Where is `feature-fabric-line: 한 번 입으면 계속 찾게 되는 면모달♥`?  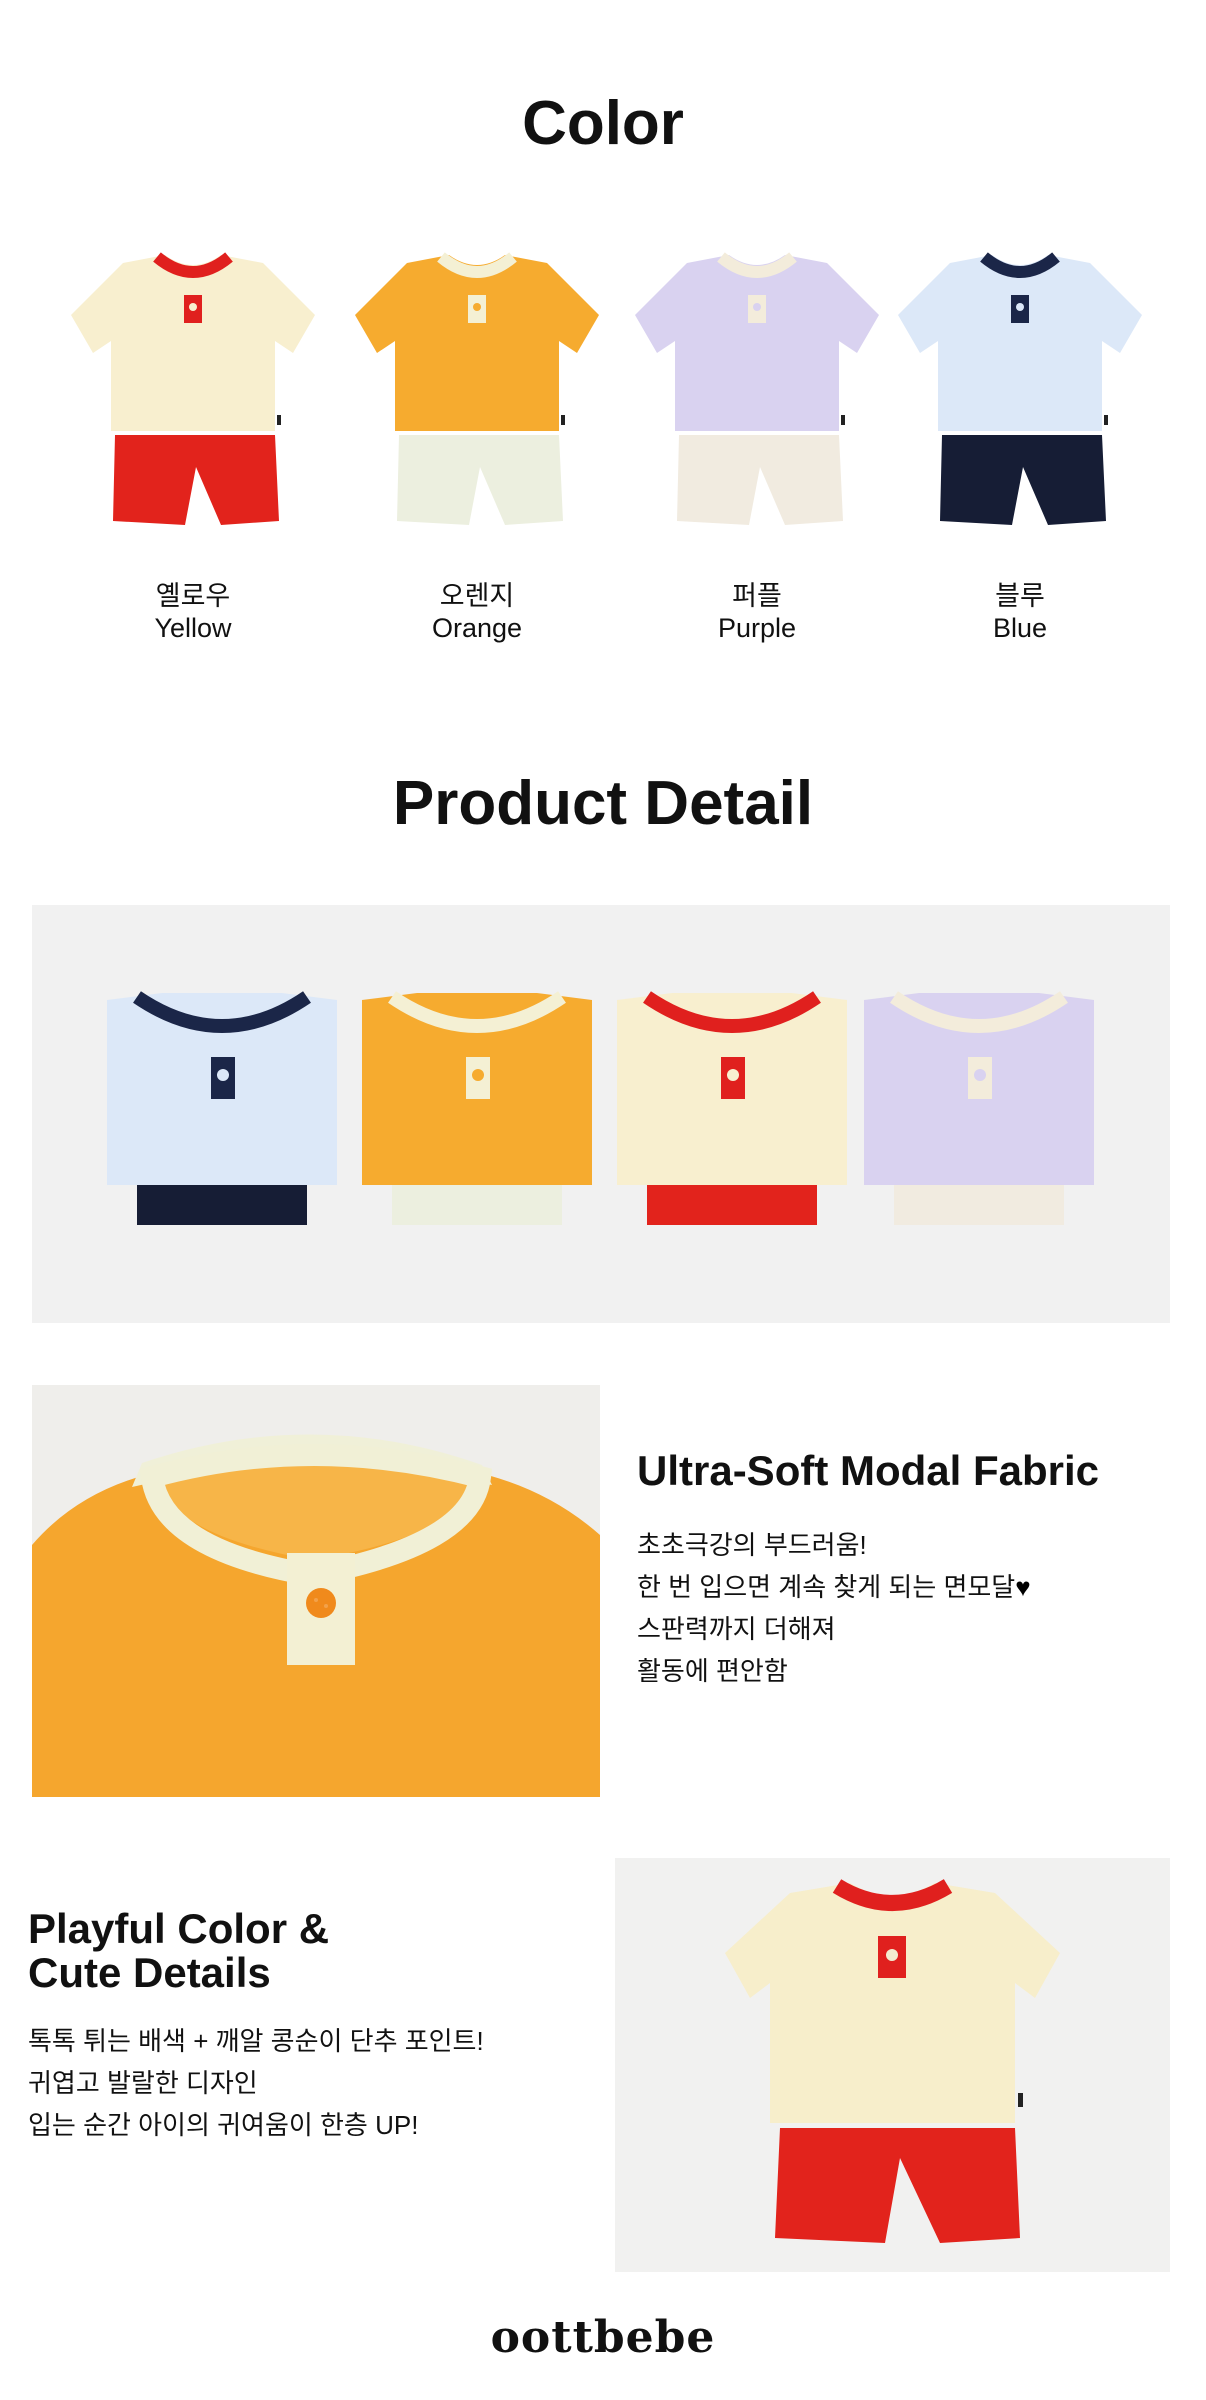 feature-fabric-line: 한 번 입으면 계속 찾게 되는 면모달♥ is located at coordinates (834, 1587).